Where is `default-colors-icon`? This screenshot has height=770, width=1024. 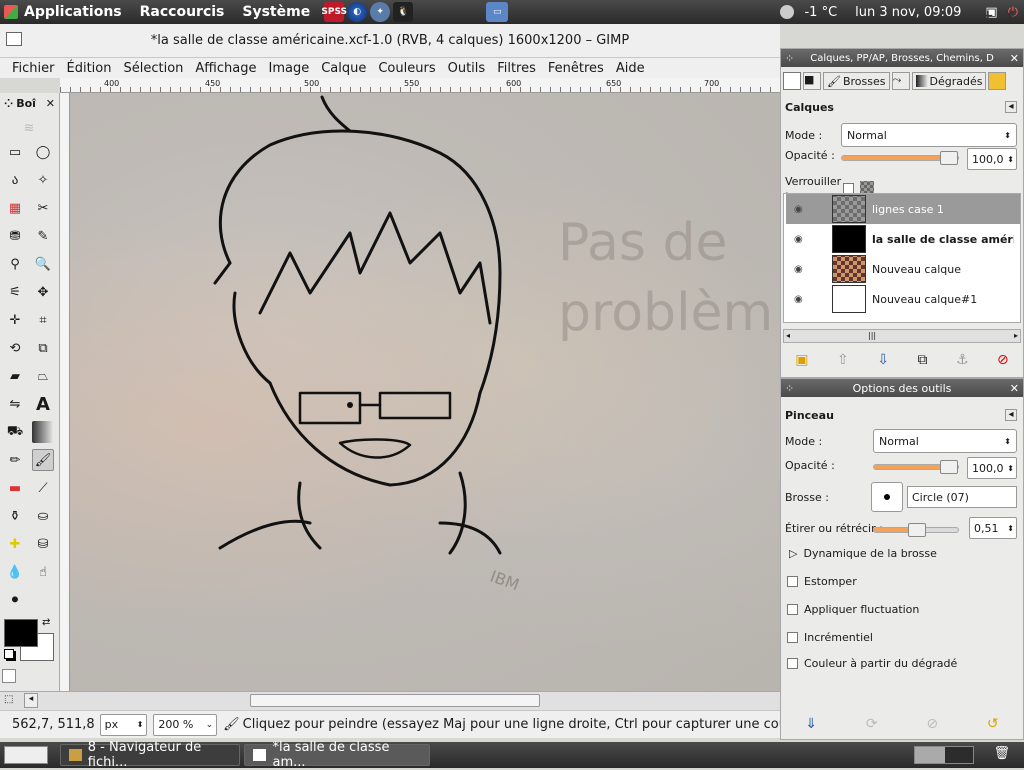 default-colors-icon is located at coordinates (9, 654).